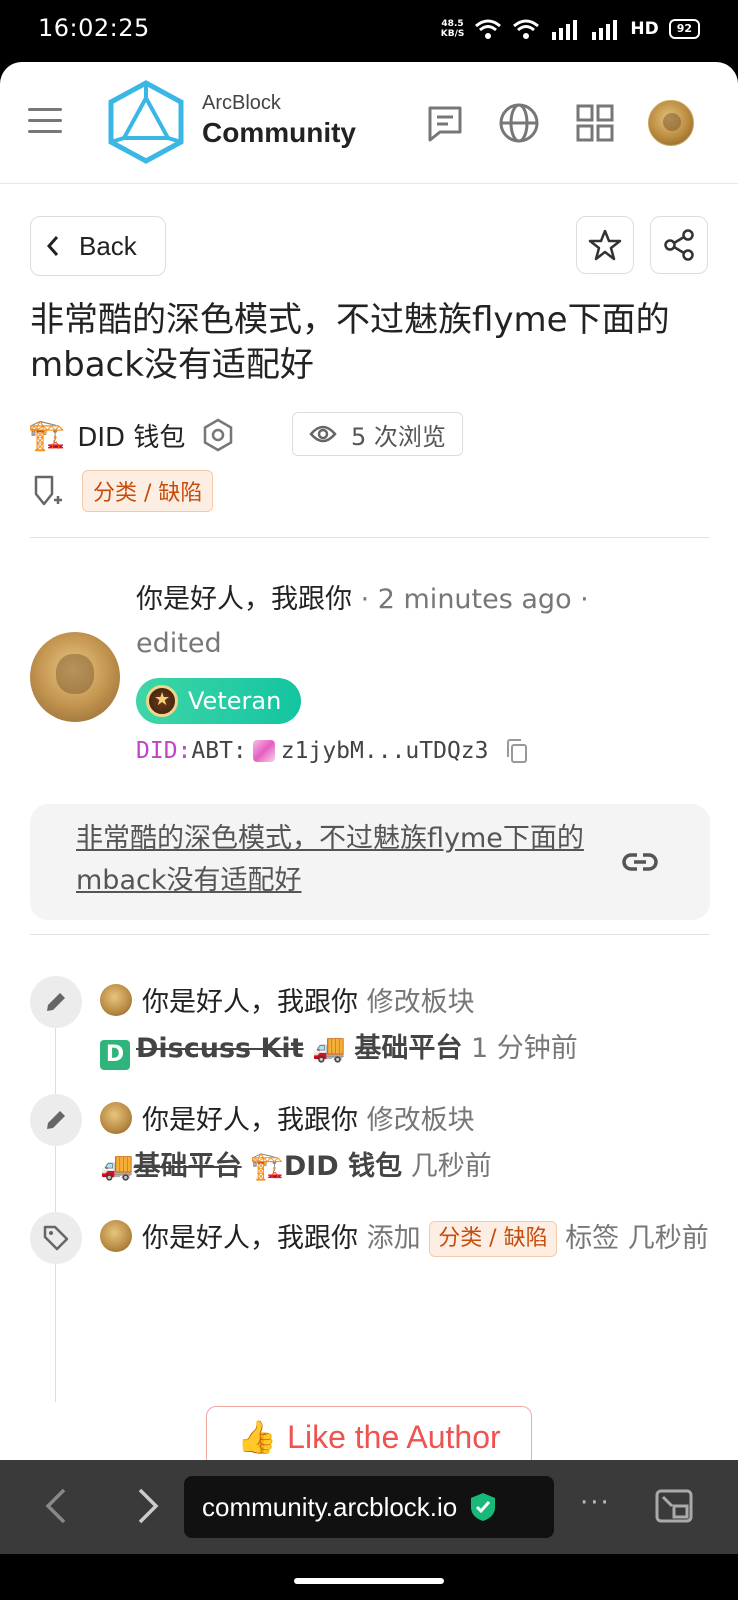 This screenshot has width=738, height=1600. Describe the element at coordinates (330, 1506) in the screenshot. I see `url-text: community.arcblock.io` at that location.